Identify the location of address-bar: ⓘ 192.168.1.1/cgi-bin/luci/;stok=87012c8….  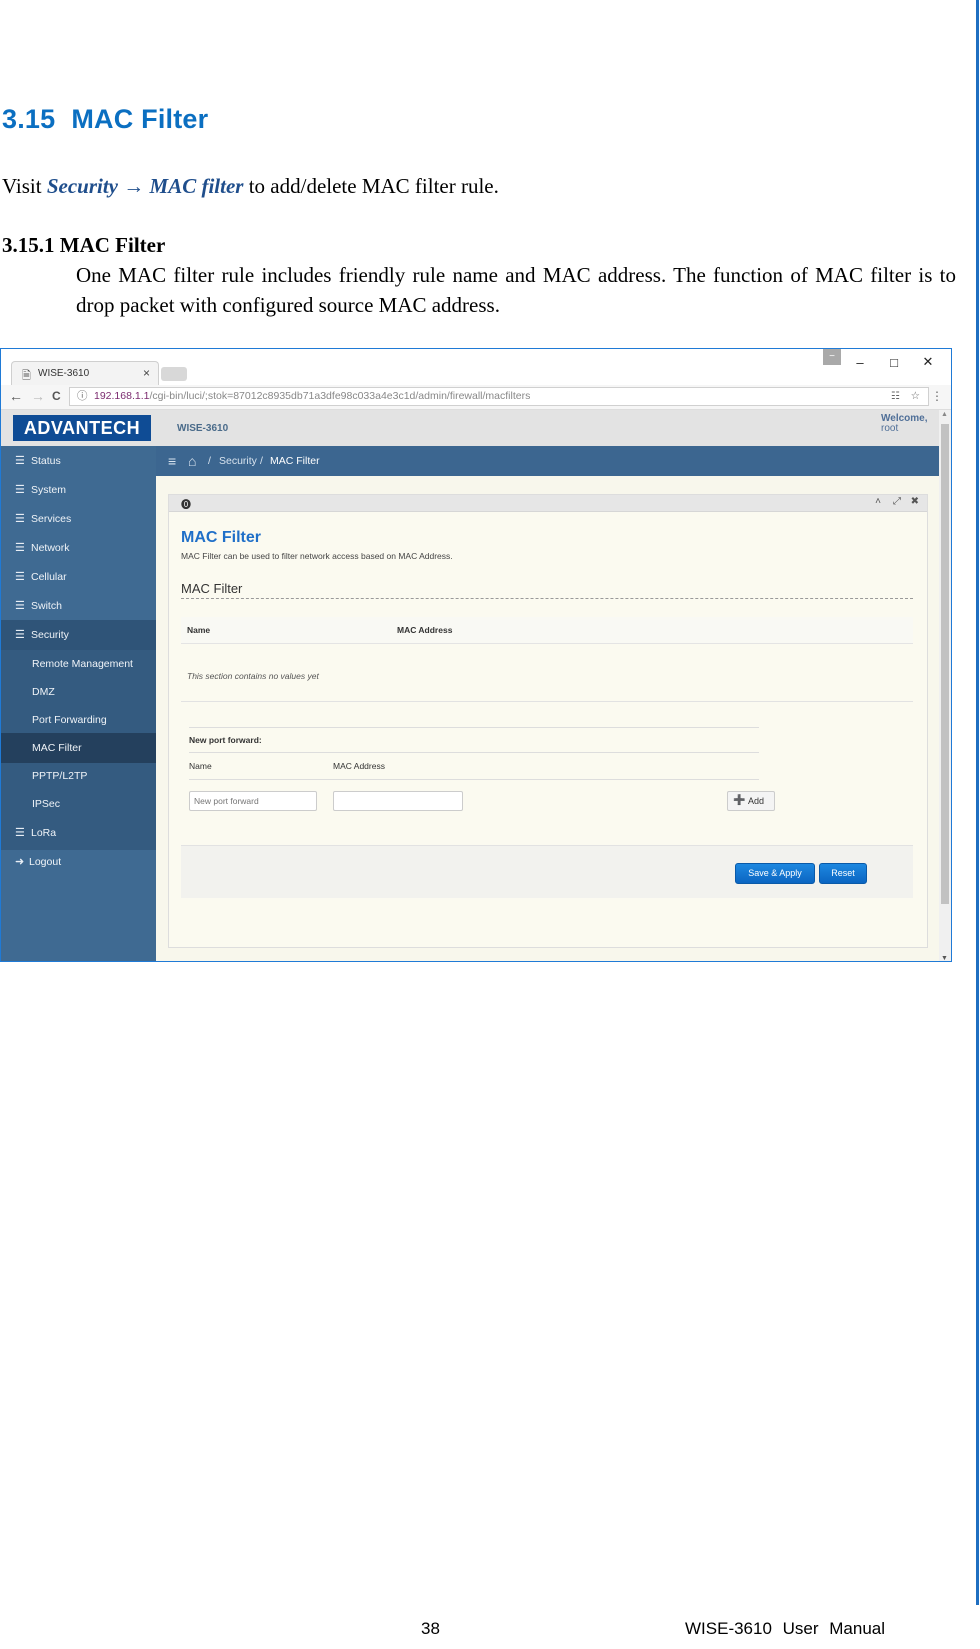
(499, 396).